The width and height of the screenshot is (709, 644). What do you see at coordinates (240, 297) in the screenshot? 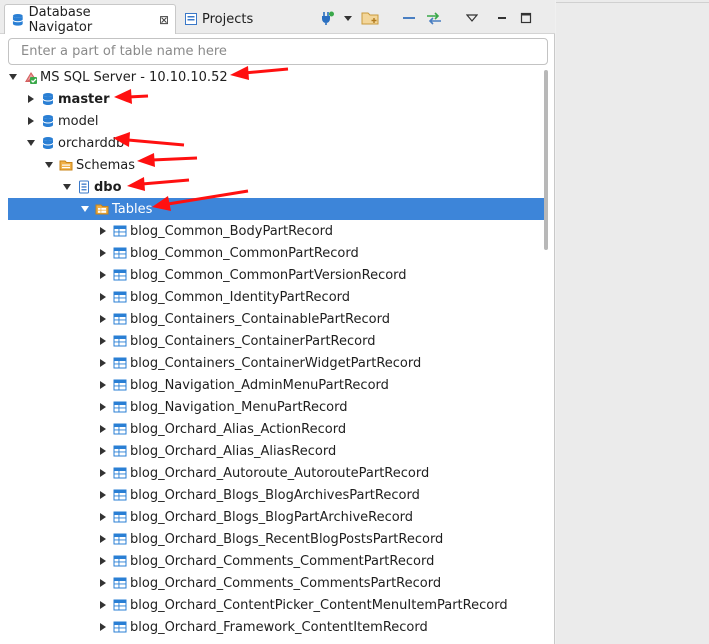
I see `table-name-label: blog_Common_IdentityPartRecord` at bounding box center [240, 297].